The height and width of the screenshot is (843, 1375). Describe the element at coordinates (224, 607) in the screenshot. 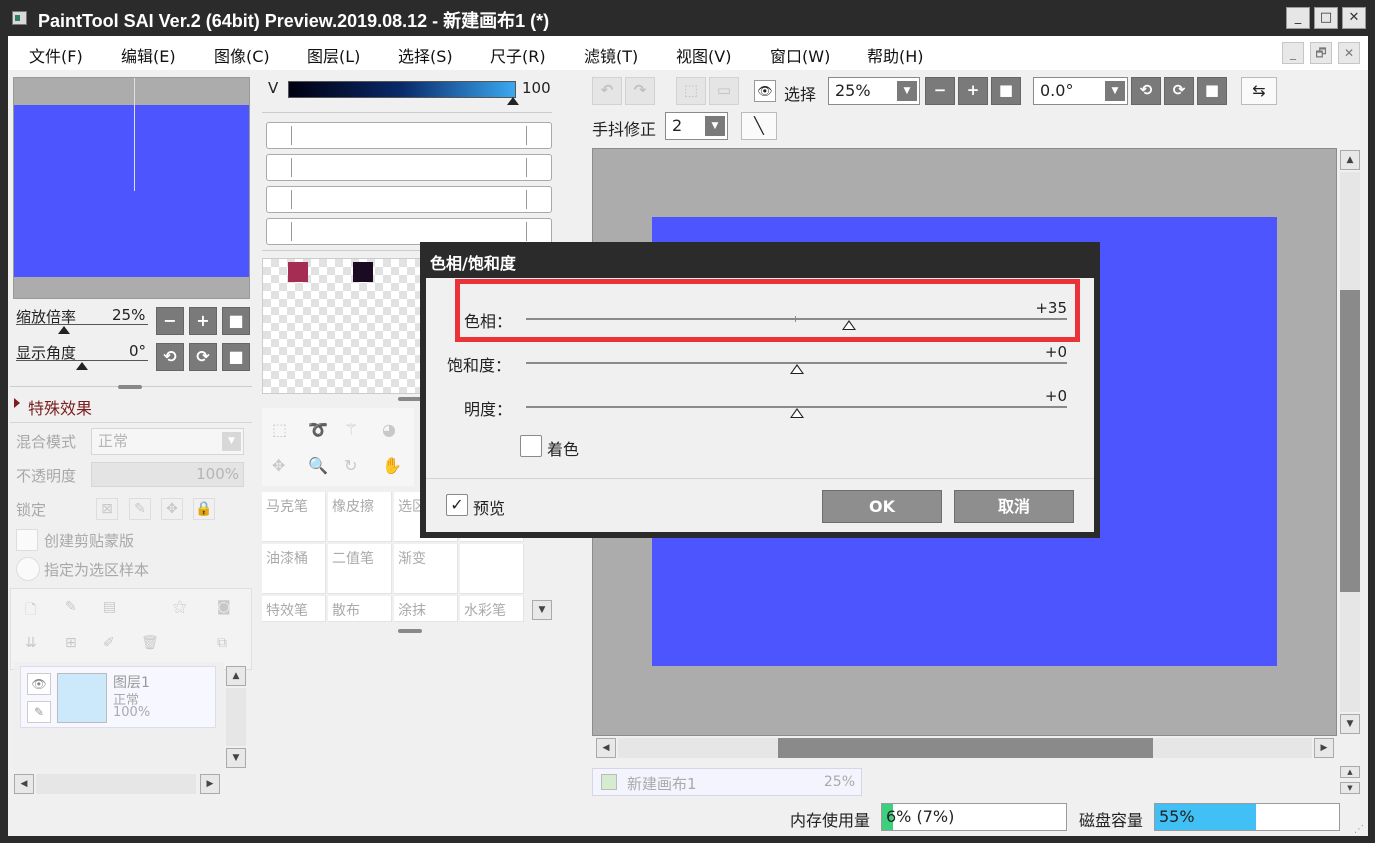

I see `layer-mask-icon: ◙` at that location.